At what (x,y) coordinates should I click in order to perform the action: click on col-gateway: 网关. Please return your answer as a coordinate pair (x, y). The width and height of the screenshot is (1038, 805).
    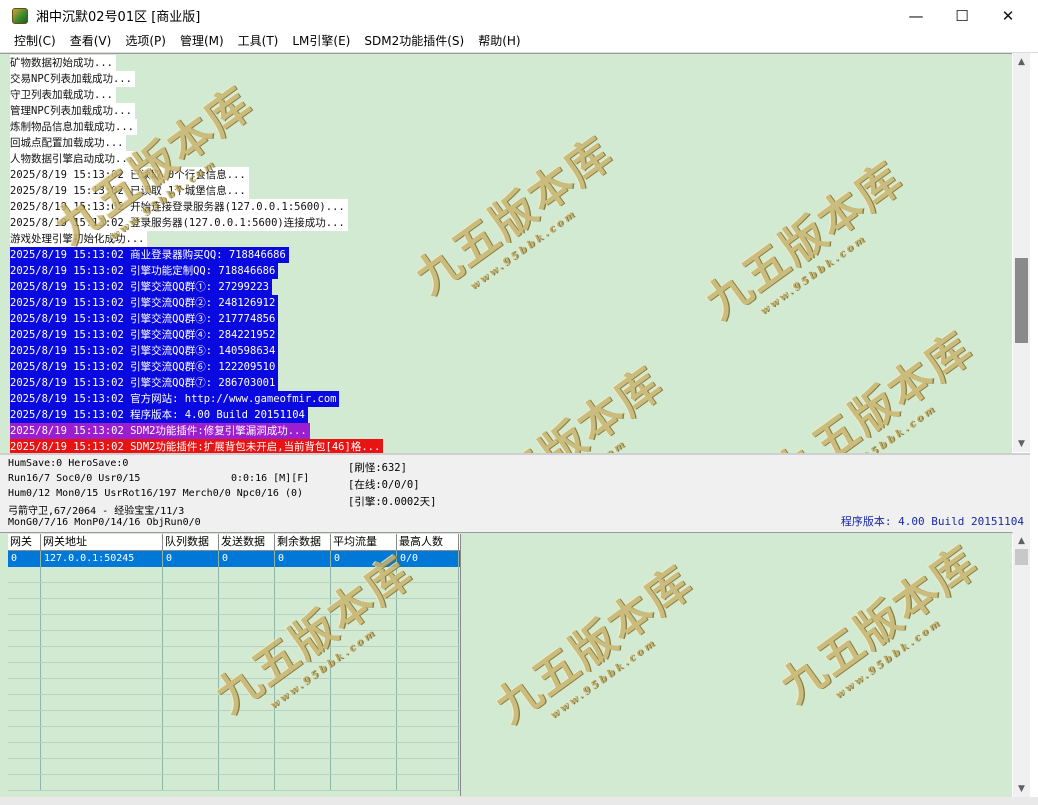
    Looking at the image, I should click on (24, 542).